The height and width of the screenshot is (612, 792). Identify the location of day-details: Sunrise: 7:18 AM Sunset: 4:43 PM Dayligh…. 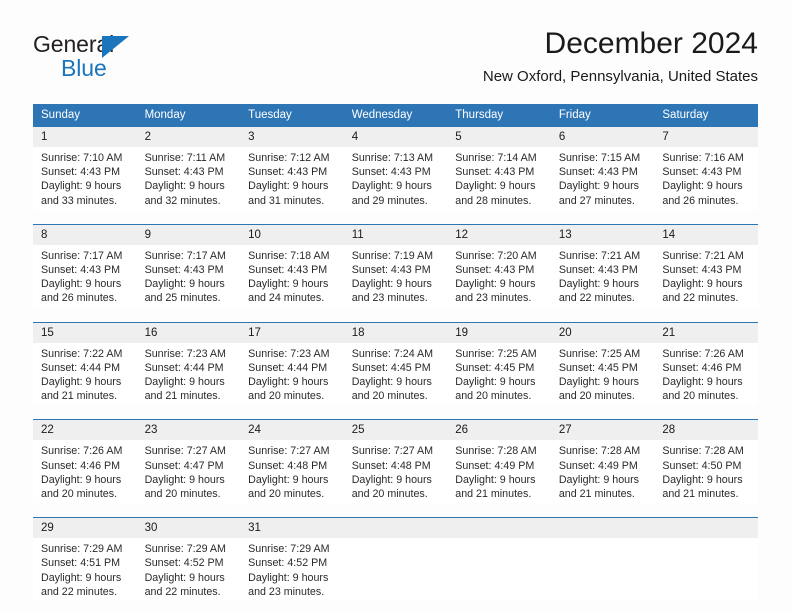
(292, 276).